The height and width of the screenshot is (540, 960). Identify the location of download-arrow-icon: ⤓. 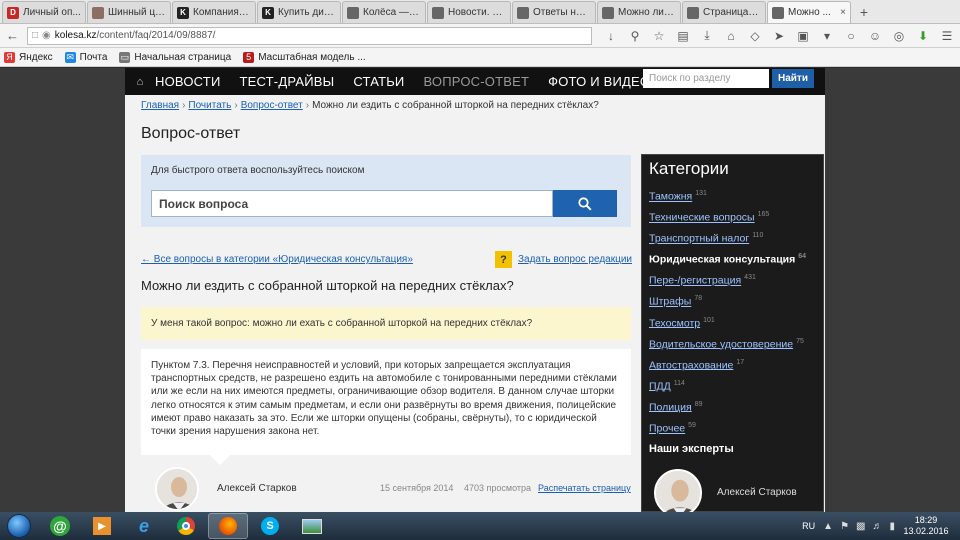
(707, 36).